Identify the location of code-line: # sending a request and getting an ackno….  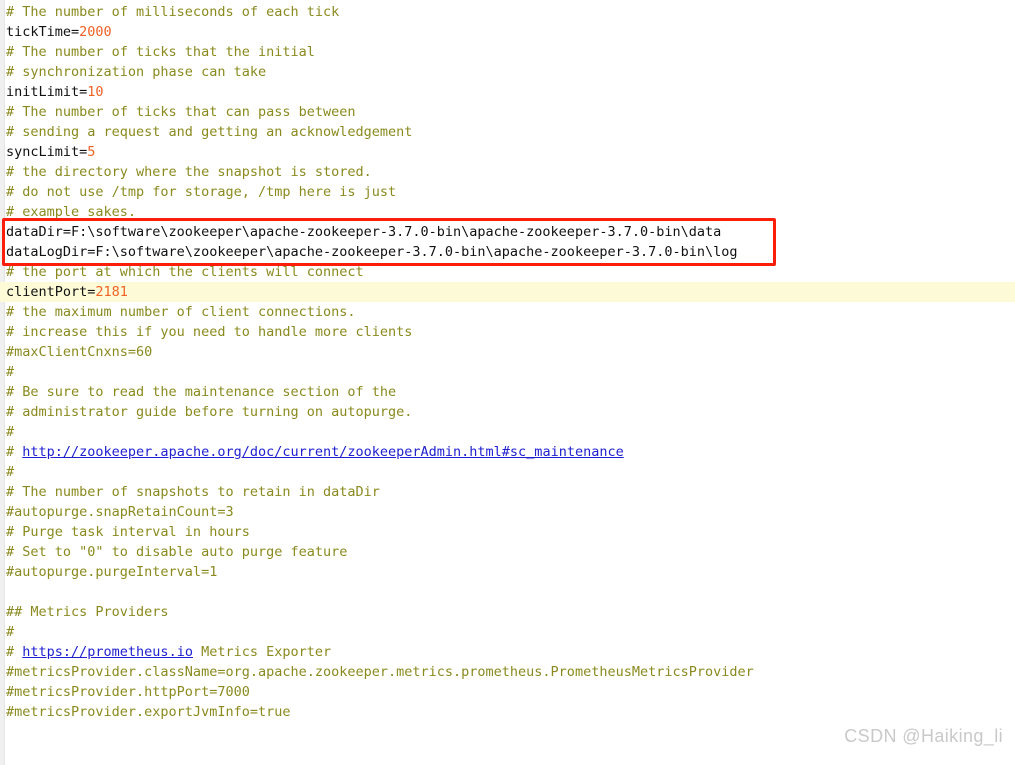
(507, 132).